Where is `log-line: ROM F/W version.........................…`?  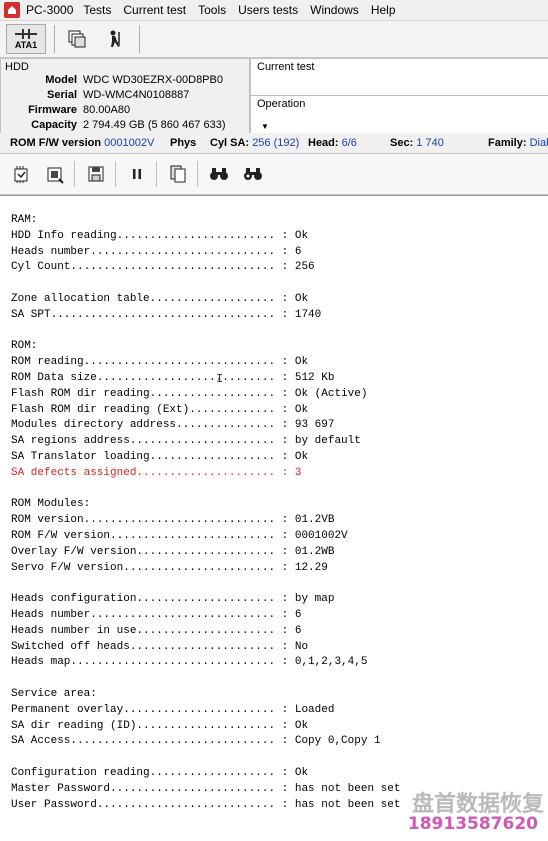 log-line: ROM F/W version.........................… is located at coordinates (179, 536).